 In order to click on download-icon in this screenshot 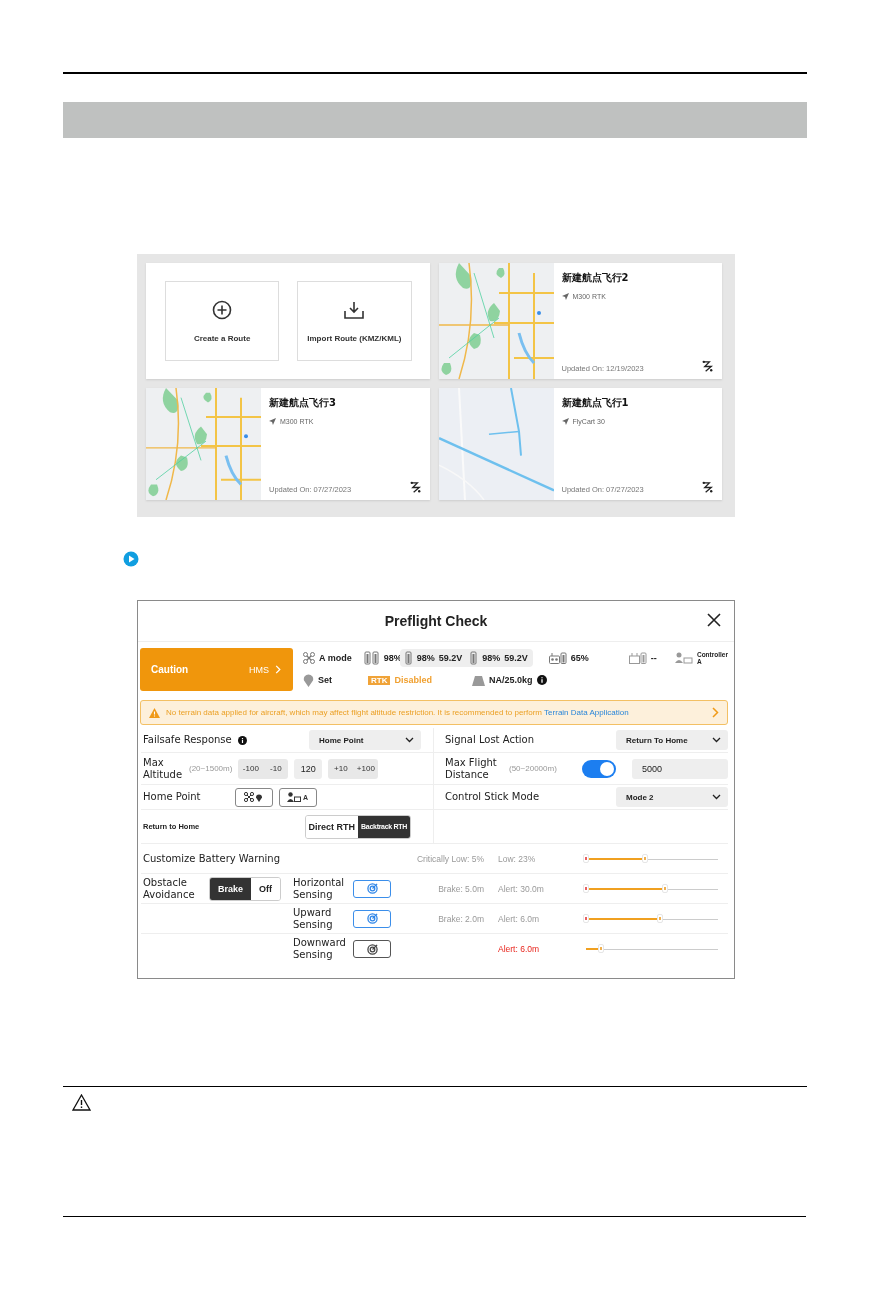, I will do `click(354, 309)`.